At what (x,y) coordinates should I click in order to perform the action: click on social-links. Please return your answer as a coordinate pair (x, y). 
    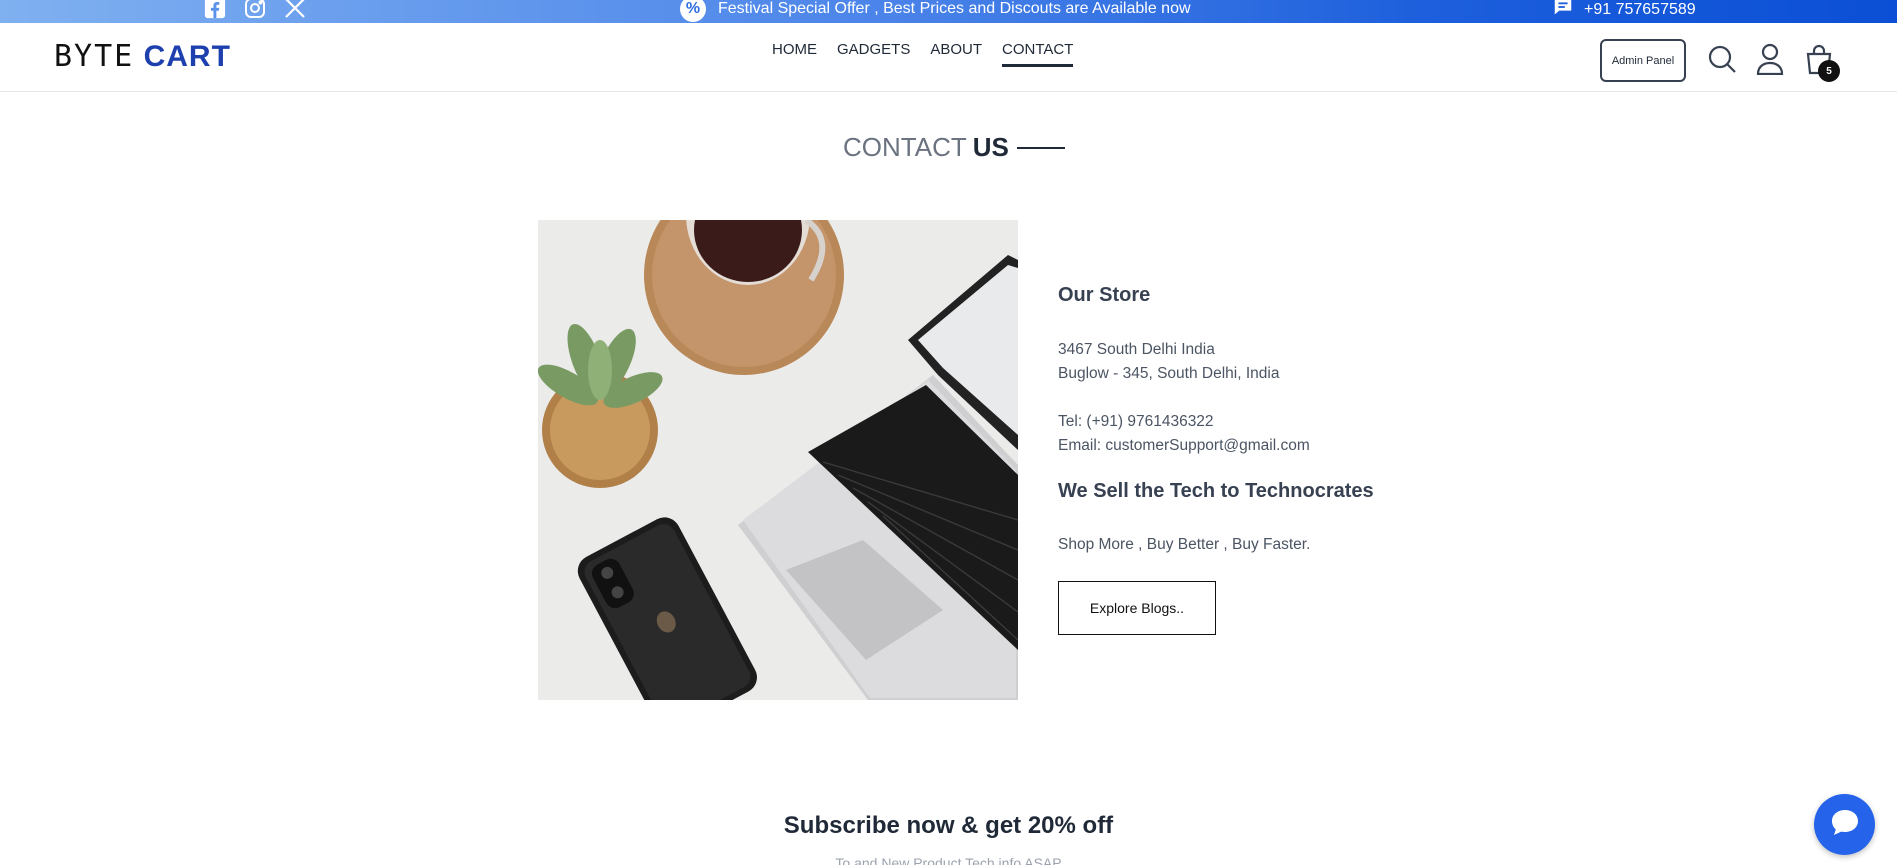
    Looking at the image, I should click on (255, 10).